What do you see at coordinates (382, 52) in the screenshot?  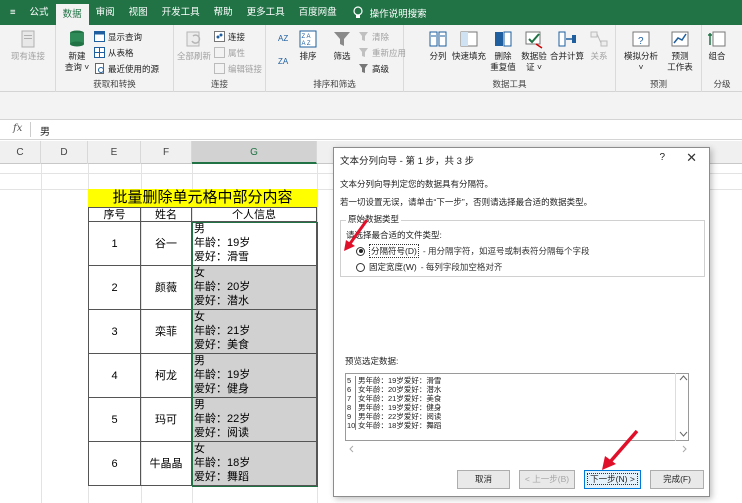 I see `reapply-button: 重新应用` at bounding box center [382, 52].